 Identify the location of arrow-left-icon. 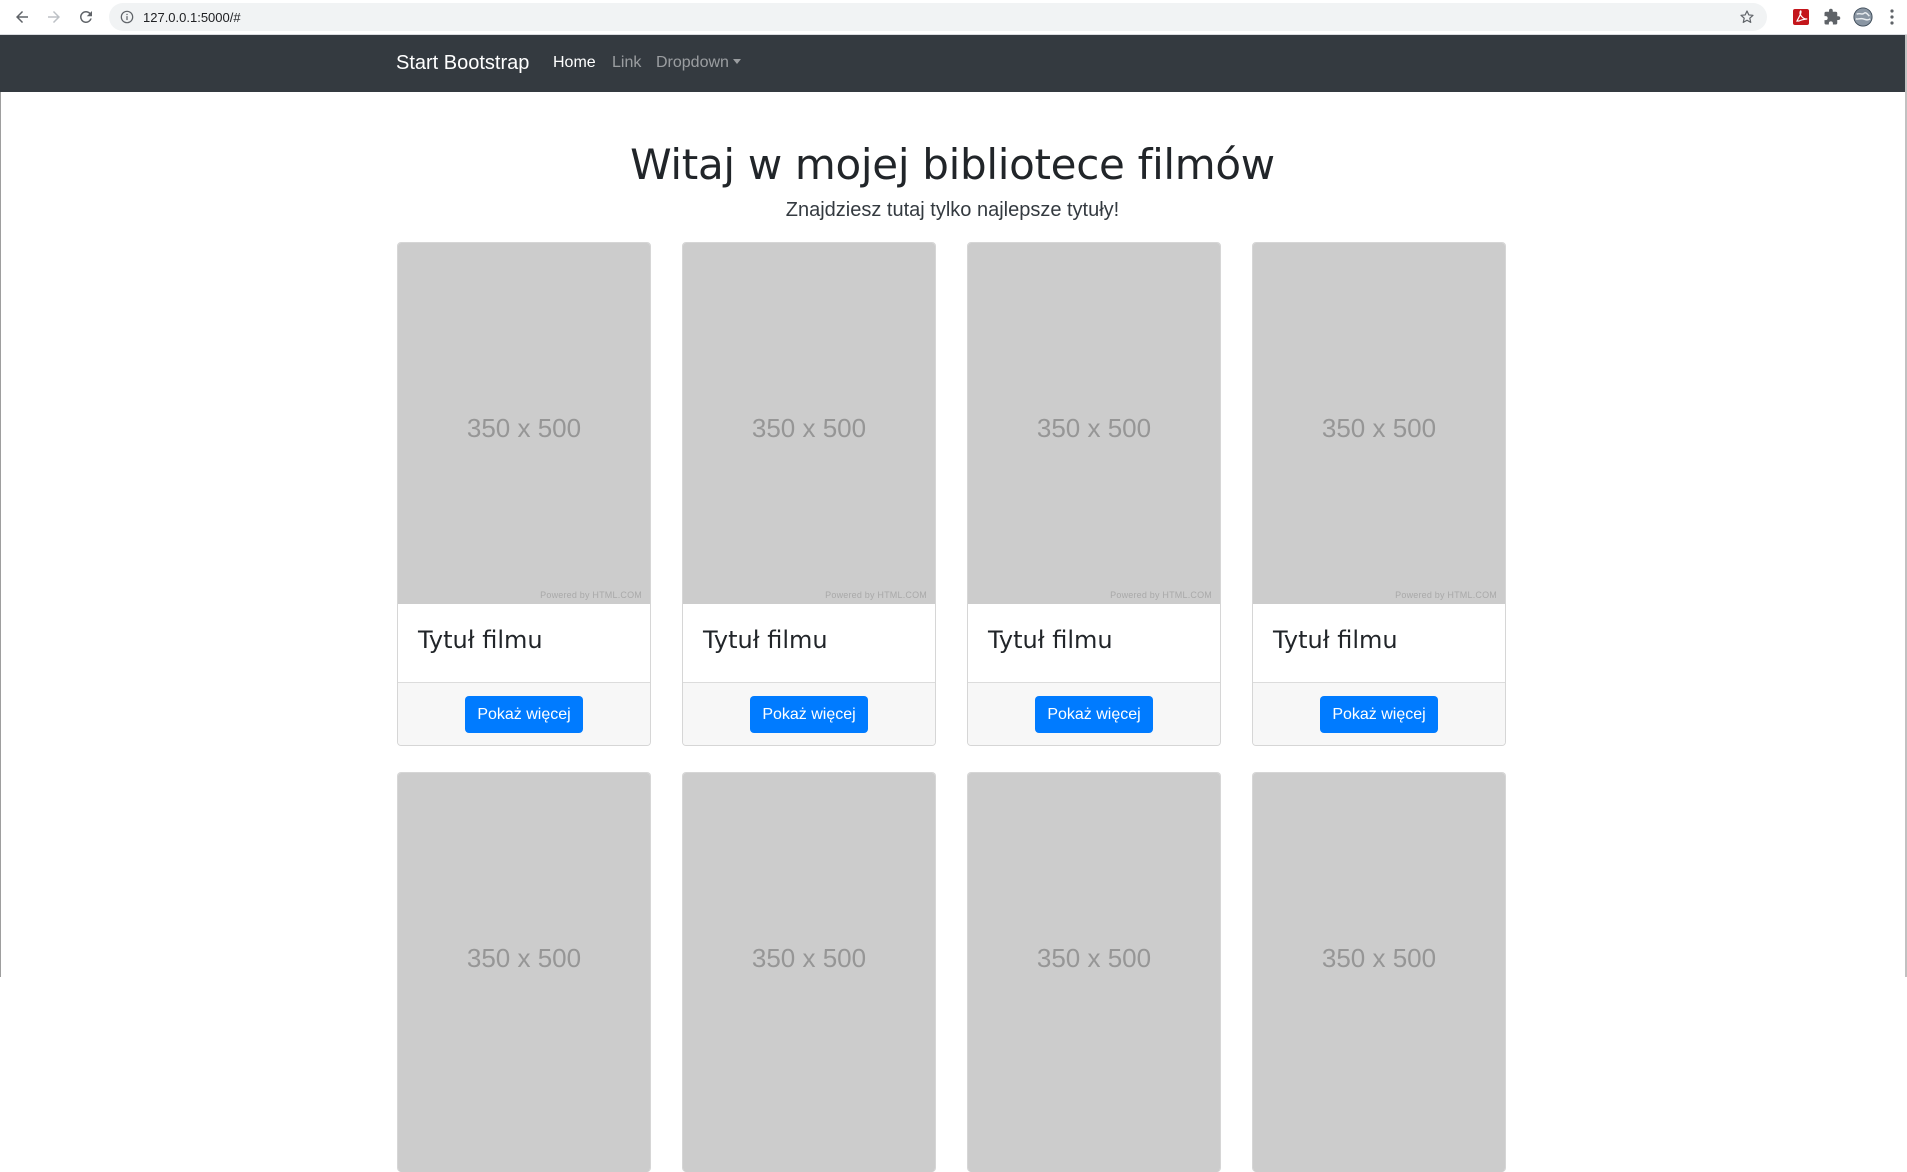
(22, 17).